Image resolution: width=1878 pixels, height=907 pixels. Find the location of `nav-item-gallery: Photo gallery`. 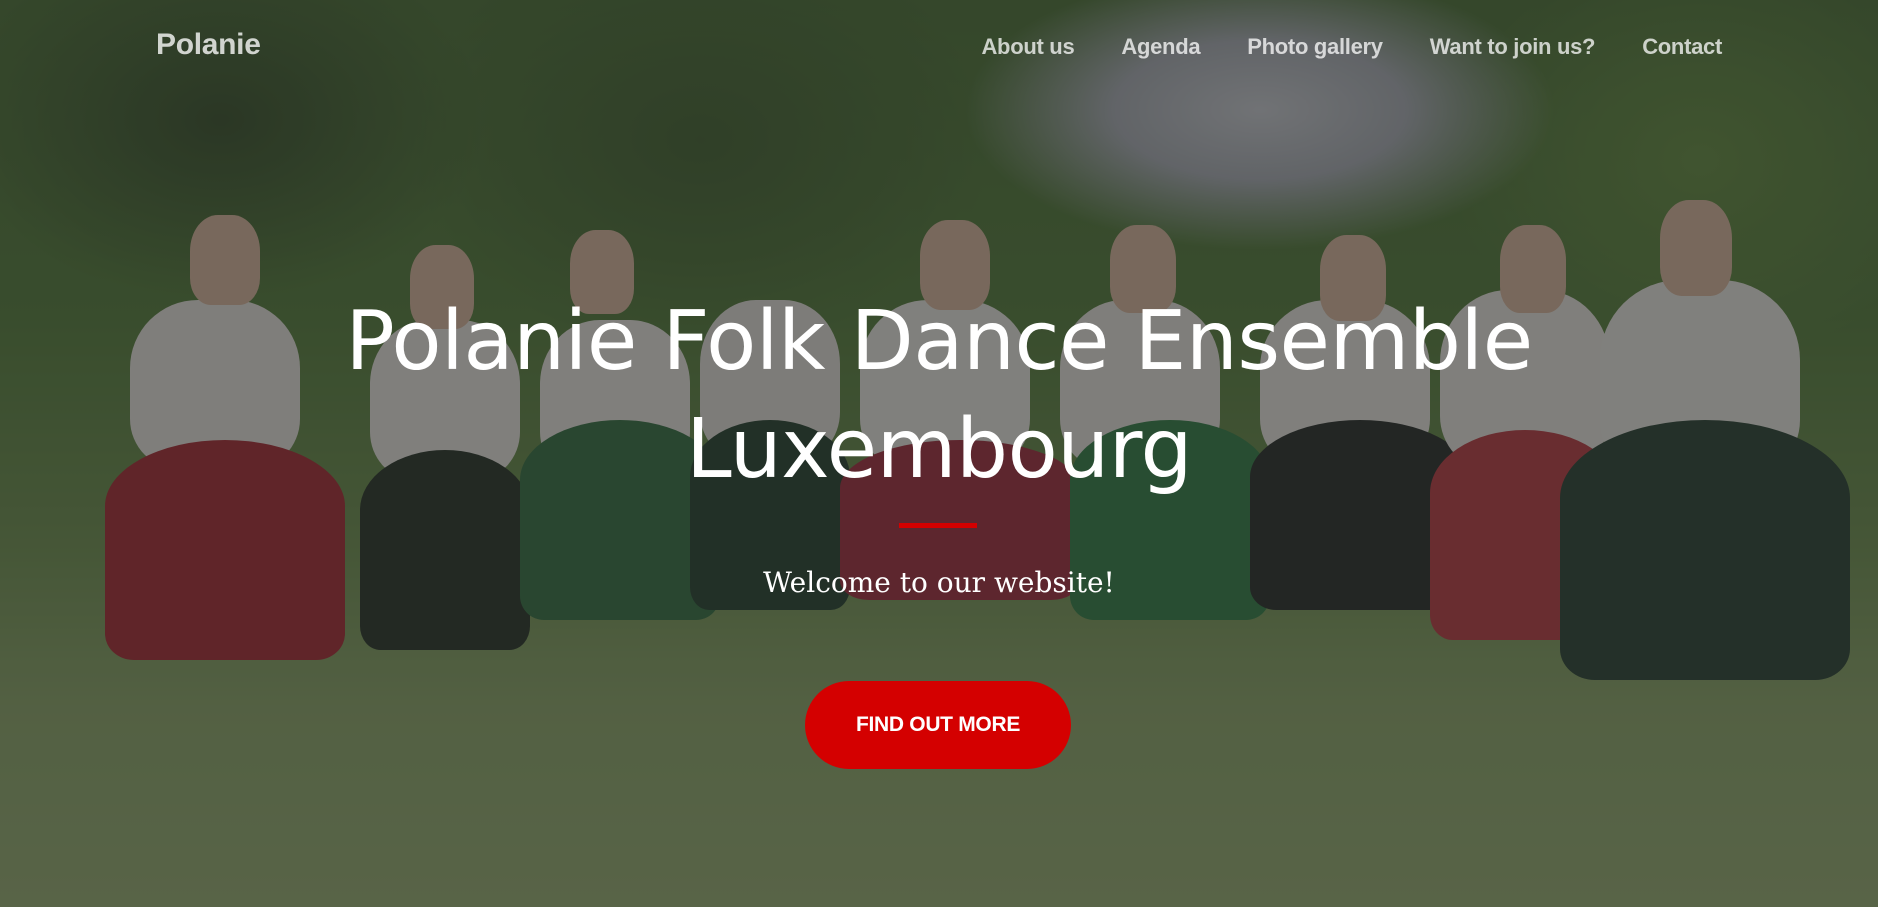

nav-item-gallery: Photo gallery is located at coordinates (1315, 47).